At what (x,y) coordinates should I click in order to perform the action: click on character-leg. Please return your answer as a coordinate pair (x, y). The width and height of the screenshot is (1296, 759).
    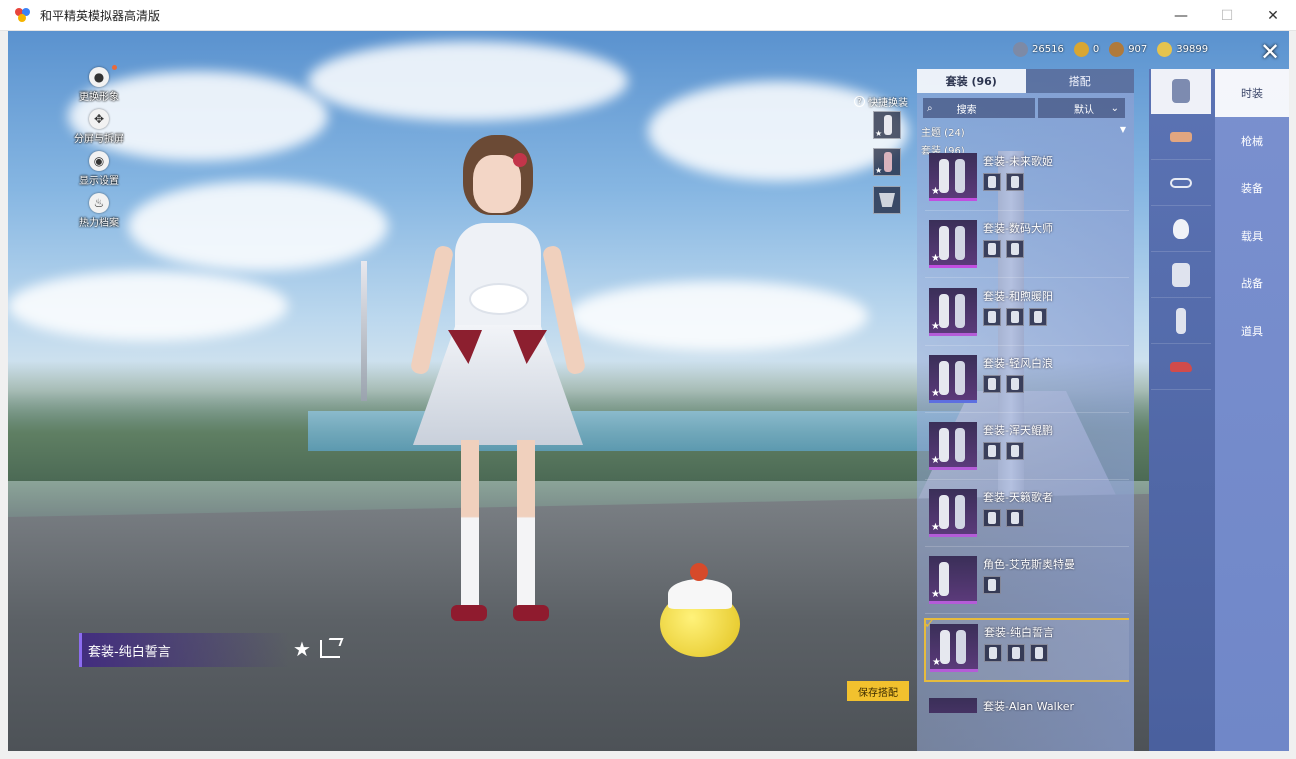
    Looking at the image, I should click on (526, 525).